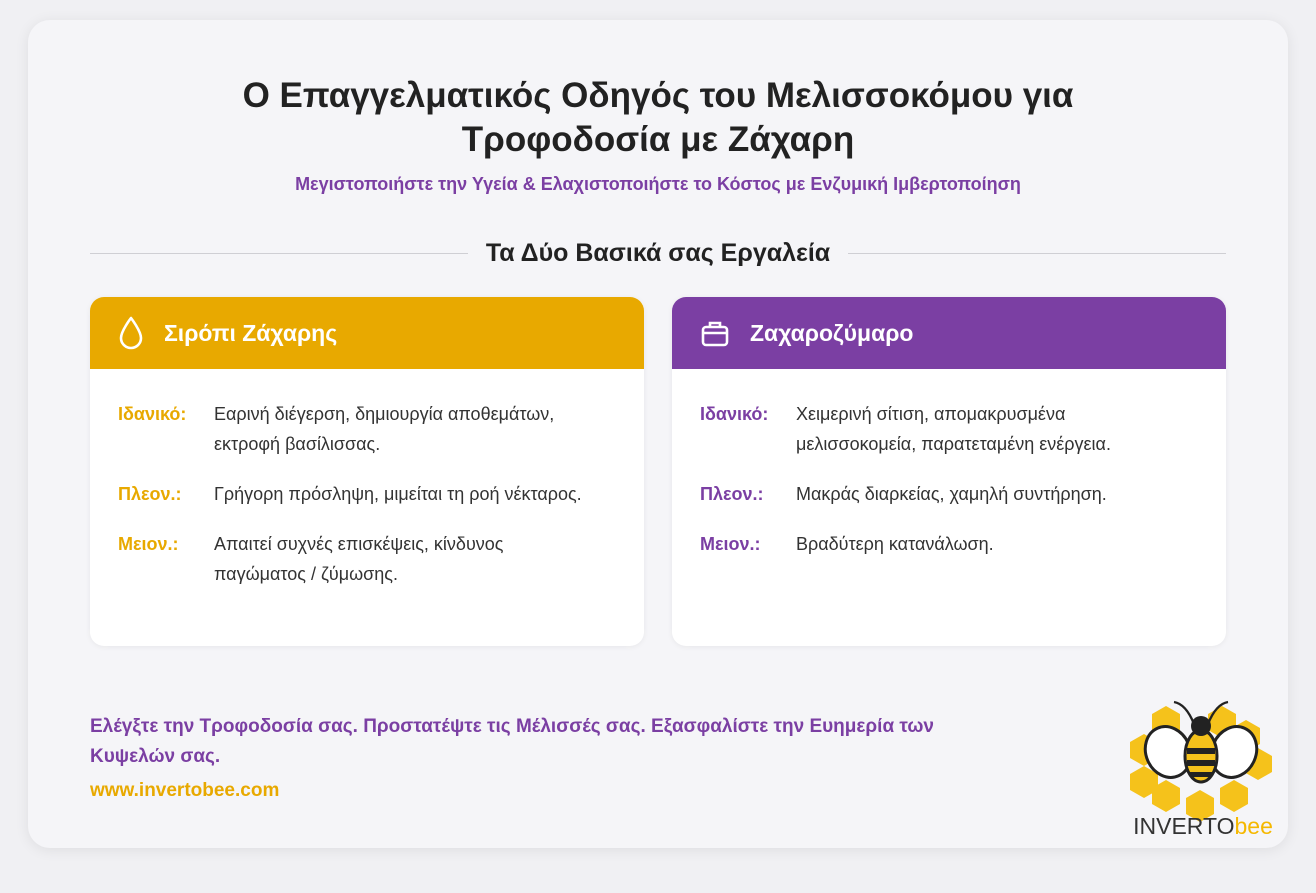 This screenshot has height=893, width=1316. I want to click on divider-line-left, so click(279, 253).